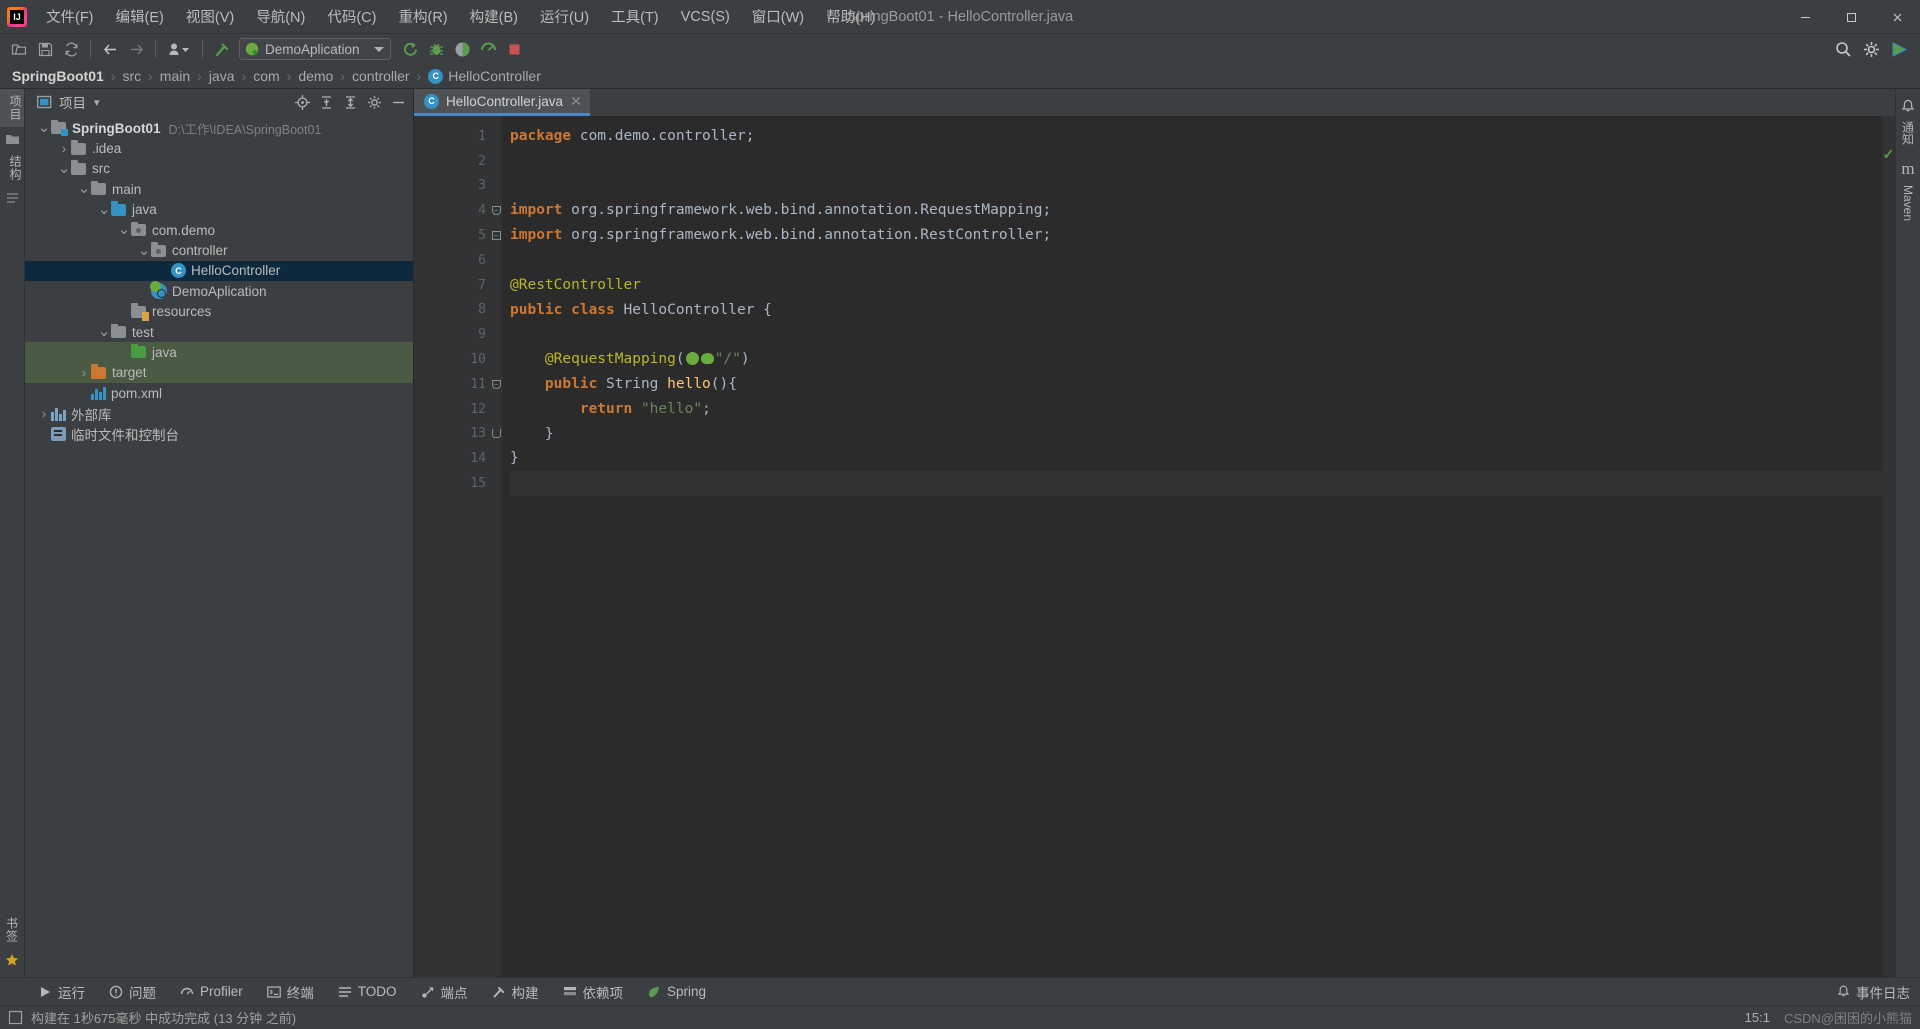  Describe the element at coordinates (222, 49) in the screenshot. I see `build-hammer-icon` at that location.